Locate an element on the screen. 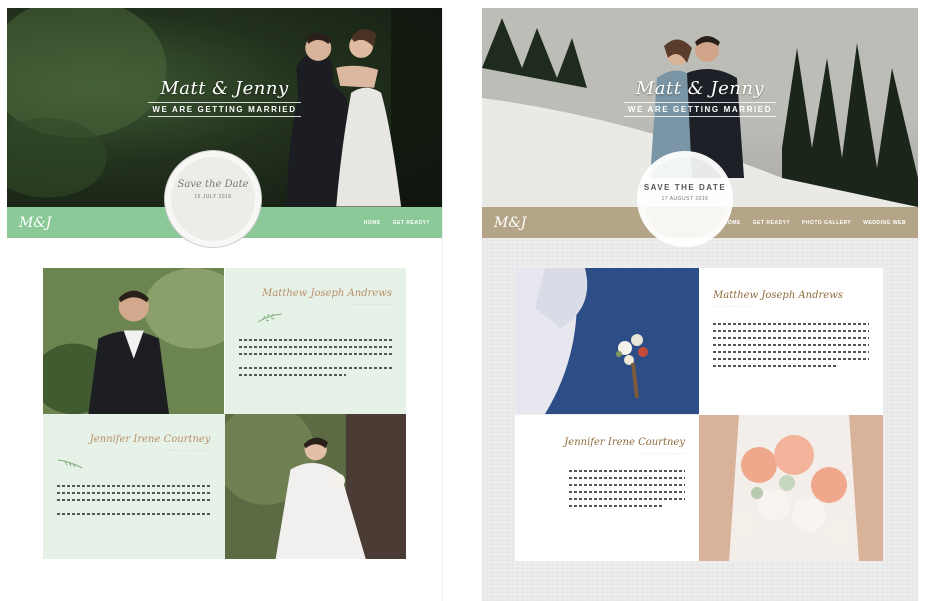 This screenshot has width=928, height=601. bouquet-image is located at coordinates (791, 487).